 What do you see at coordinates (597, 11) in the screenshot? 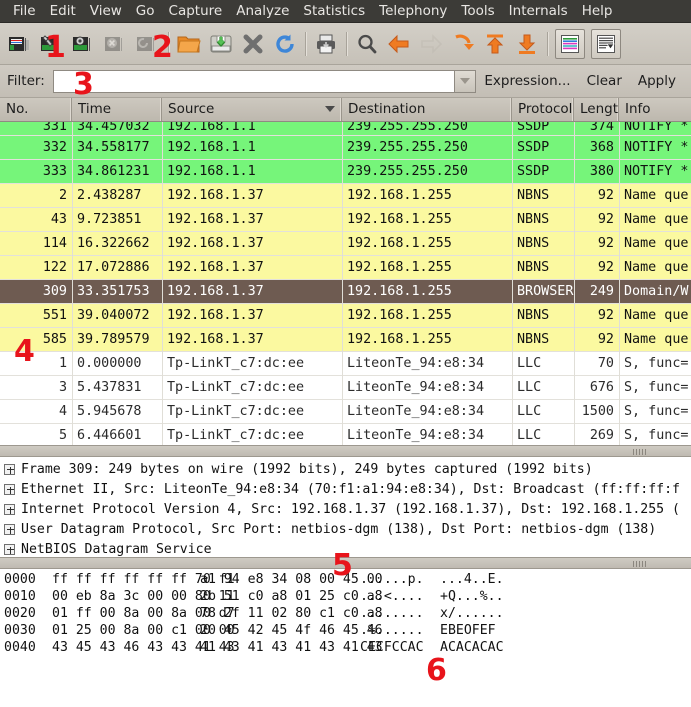
I see `menu-item-help: Help` at bounding box center [597, 11].